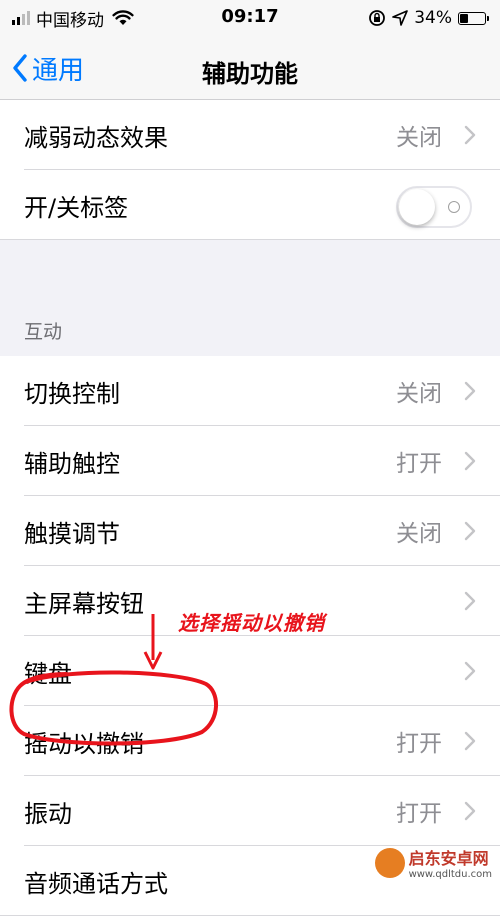 Image resolution: width=500 pixels, height=916 pixels. Describe the element at coordinates (96, 137) in the screenshot. I see `row-label: 减弱动态效果` at that location.